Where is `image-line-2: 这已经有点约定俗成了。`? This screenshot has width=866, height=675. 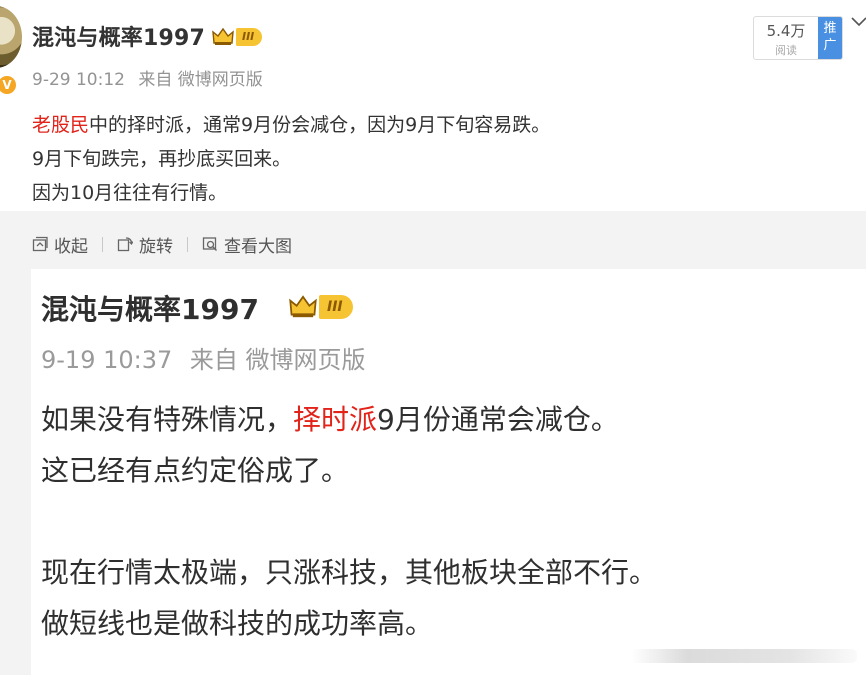
image-line-2: 这已经有点约定俗成了。 is located at coordinates (195, 470).